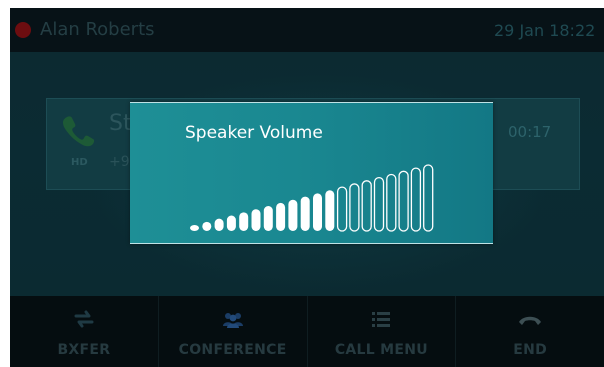 The height and width of the screenshot is (367, 604). What do you see at coordinates (79, 162) in the screenshot?
I see `hd-badge: HD` at bounding box center [79, 162].